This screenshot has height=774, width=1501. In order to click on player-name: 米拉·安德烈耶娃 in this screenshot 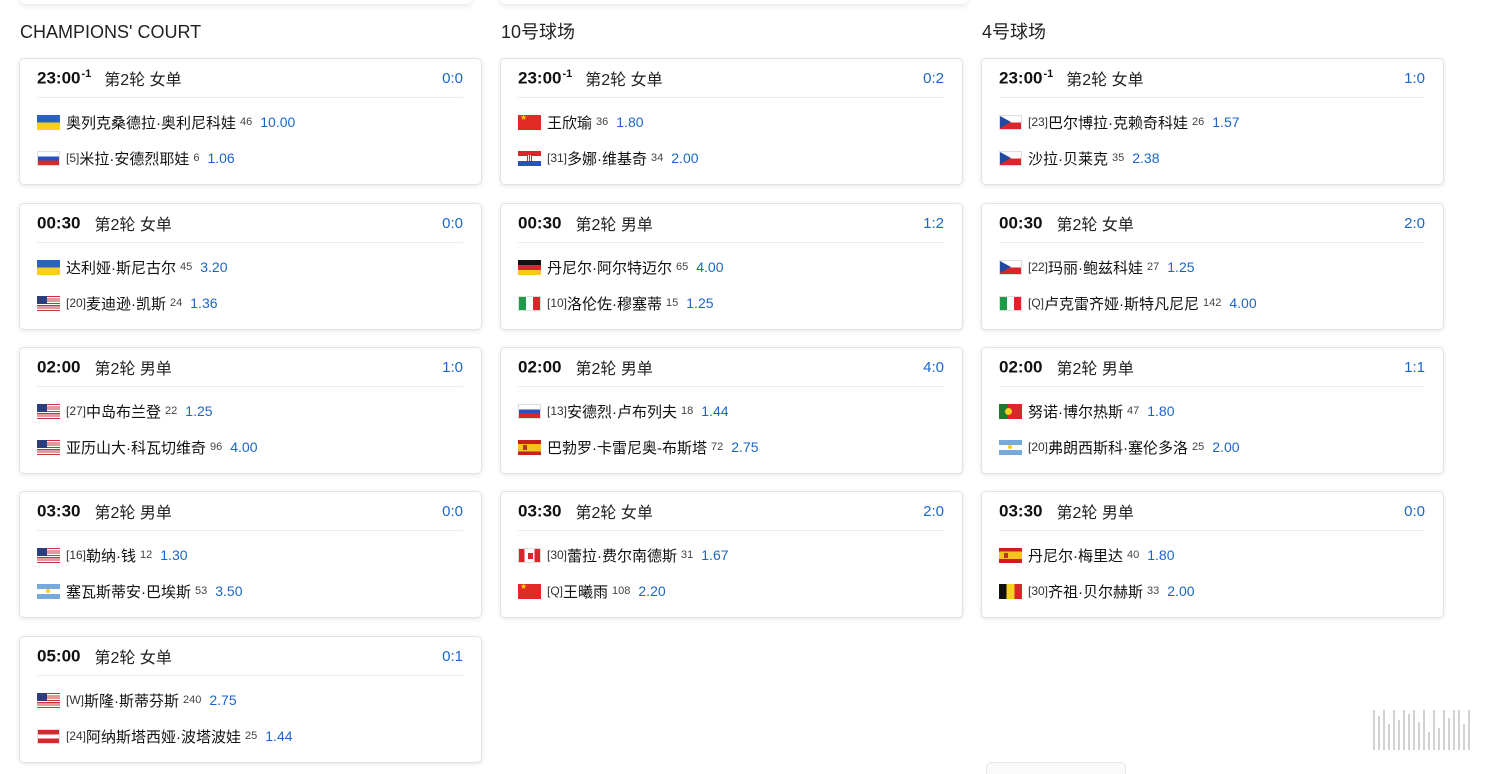, I will do `click(134, 158)`.